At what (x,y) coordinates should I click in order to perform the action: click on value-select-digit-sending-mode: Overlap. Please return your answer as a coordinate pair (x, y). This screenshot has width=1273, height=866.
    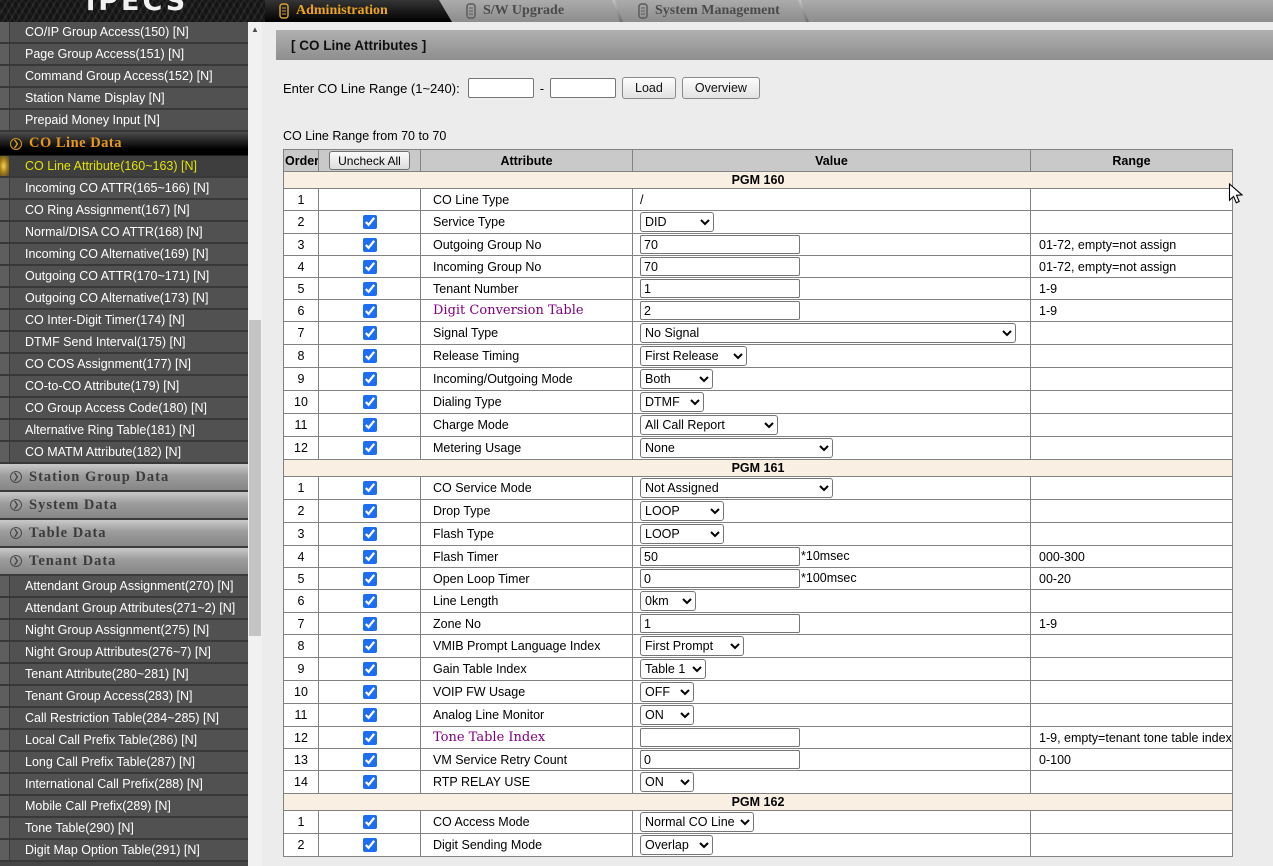
    Looking at the image, I should click on (676, 845).